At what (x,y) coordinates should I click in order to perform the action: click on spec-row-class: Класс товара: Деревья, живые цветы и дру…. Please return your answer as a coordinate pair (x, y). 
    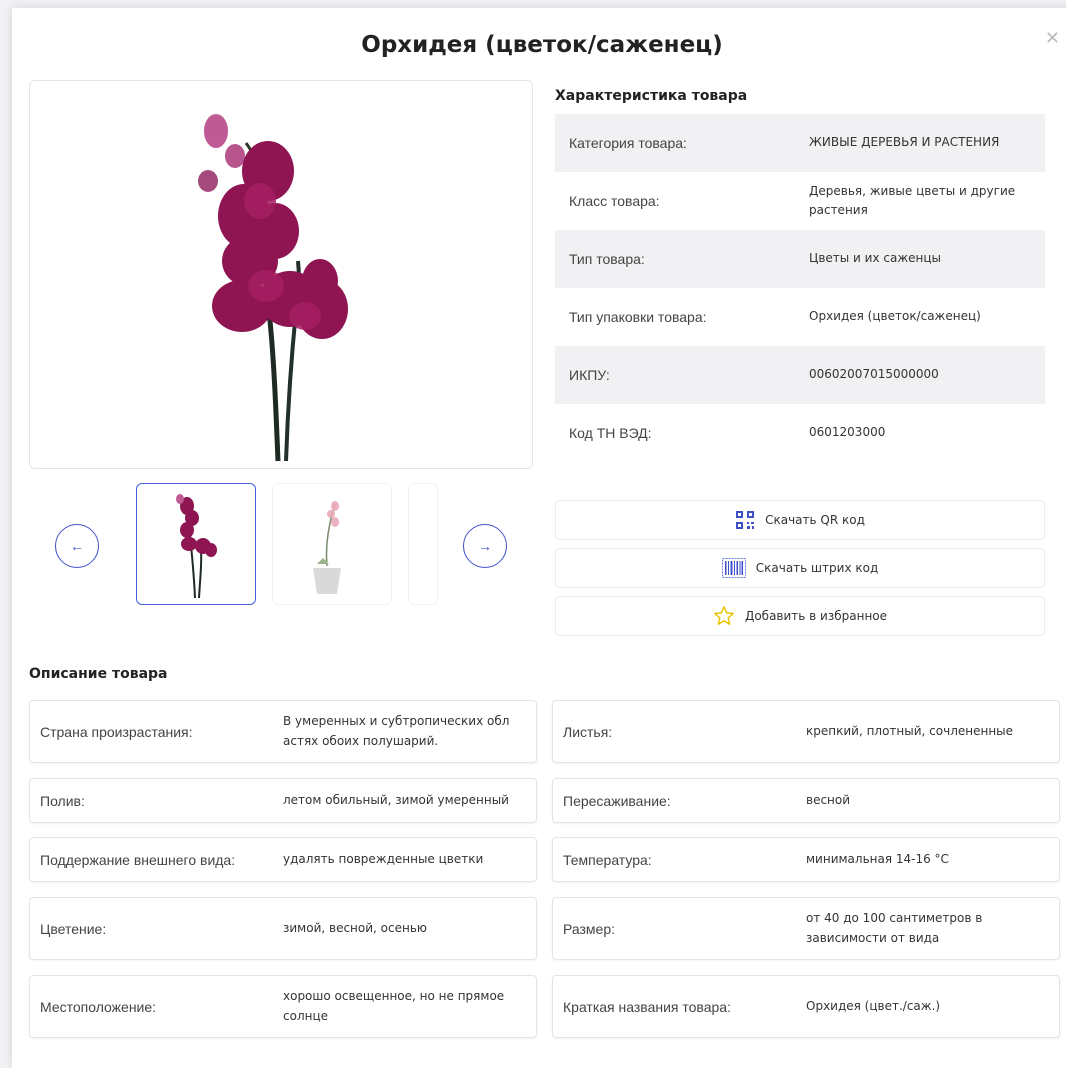
    Looking at the image, I should click on (800, 201).